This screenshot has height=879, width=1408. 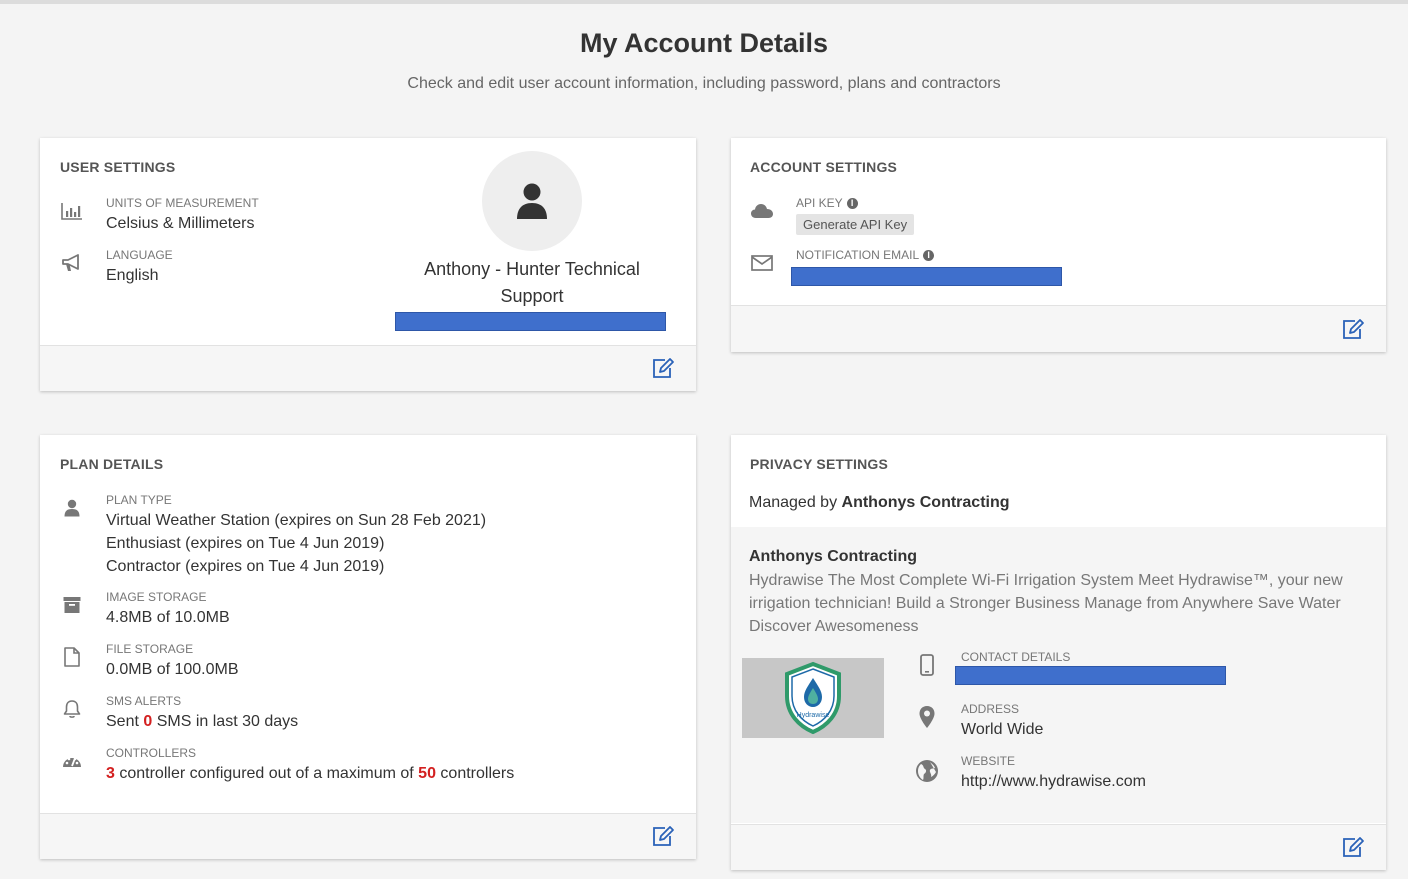 What do you see at coordinates (704, 2) in the screenshot?
I see `top-divider` at bounding box center [704, 2].